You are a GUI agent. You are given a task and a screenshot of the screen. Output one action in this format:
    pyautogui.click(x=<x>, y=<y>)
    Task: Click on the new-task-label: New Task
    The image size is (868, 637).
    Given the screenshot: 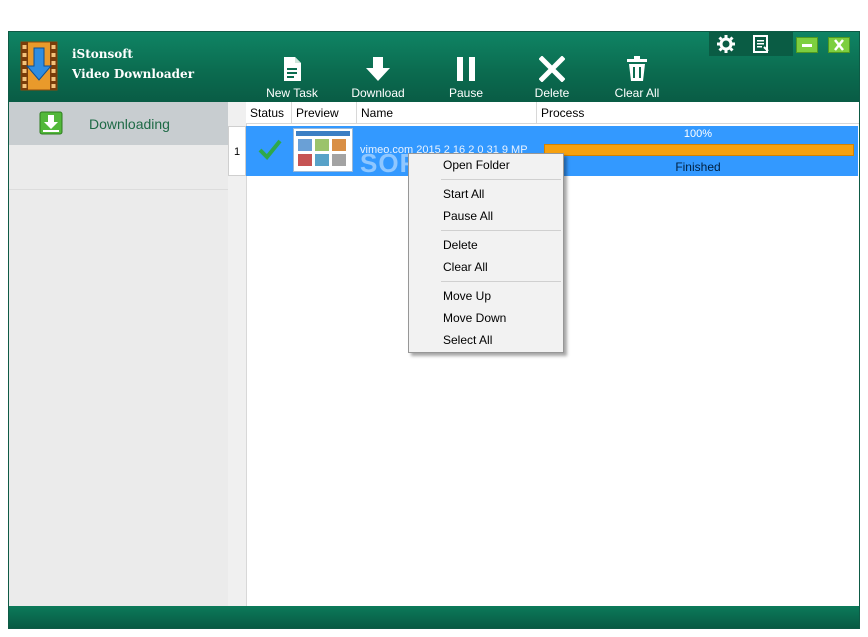 What is the action you would take?
    pyautogui.click(x=292, y=93)
    